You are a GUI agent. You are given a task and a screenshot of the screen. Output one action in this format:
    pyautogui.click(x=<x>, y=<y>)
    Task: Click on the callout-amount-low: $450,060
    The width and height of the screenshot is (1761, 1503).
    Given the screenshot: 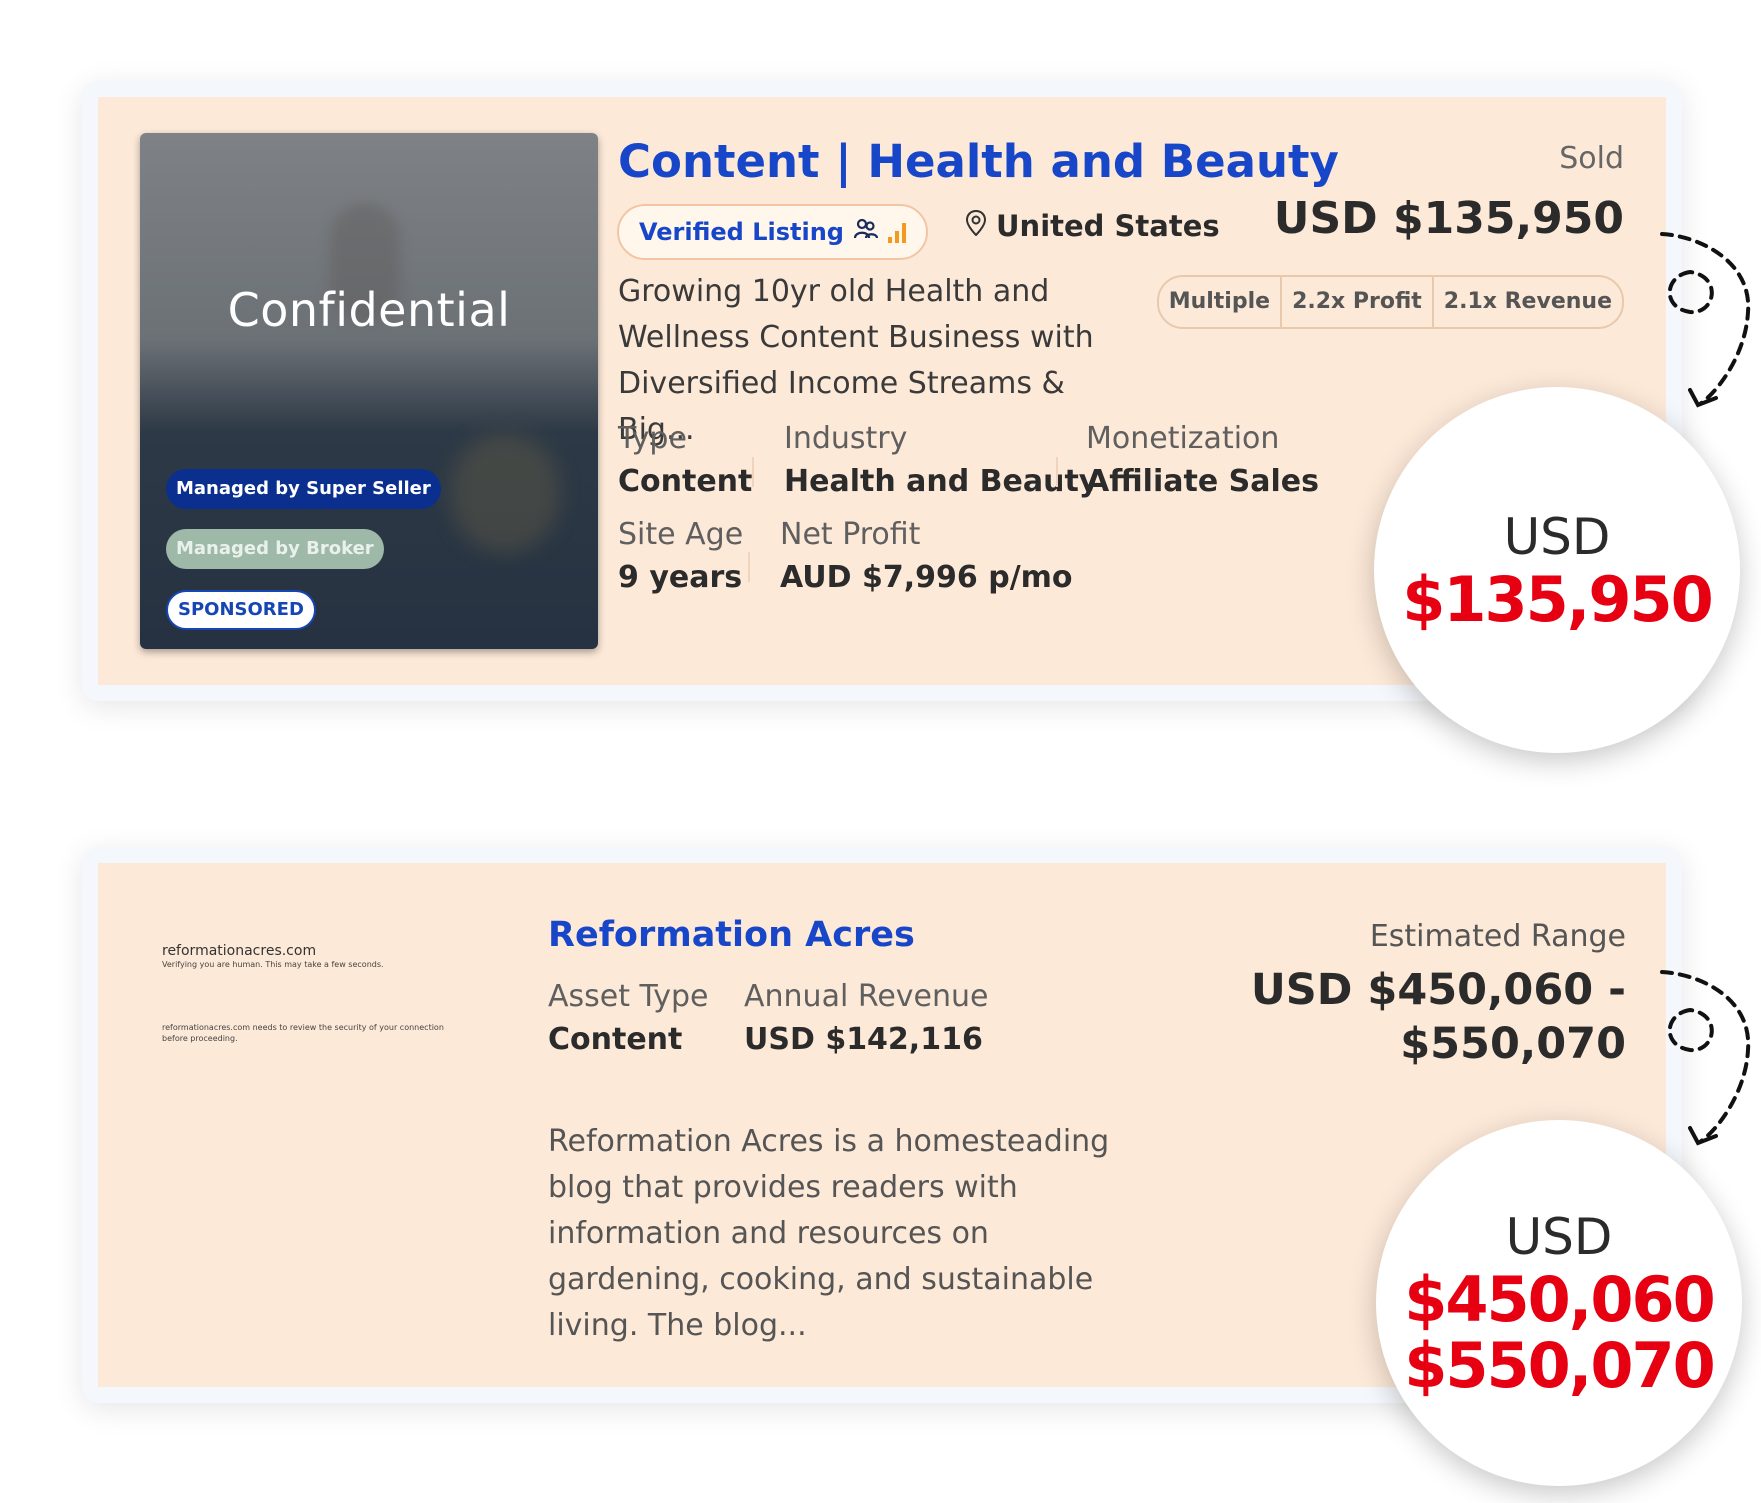 What is the action you would take?
    pyautogui.click(x=1560, y=1299)
    